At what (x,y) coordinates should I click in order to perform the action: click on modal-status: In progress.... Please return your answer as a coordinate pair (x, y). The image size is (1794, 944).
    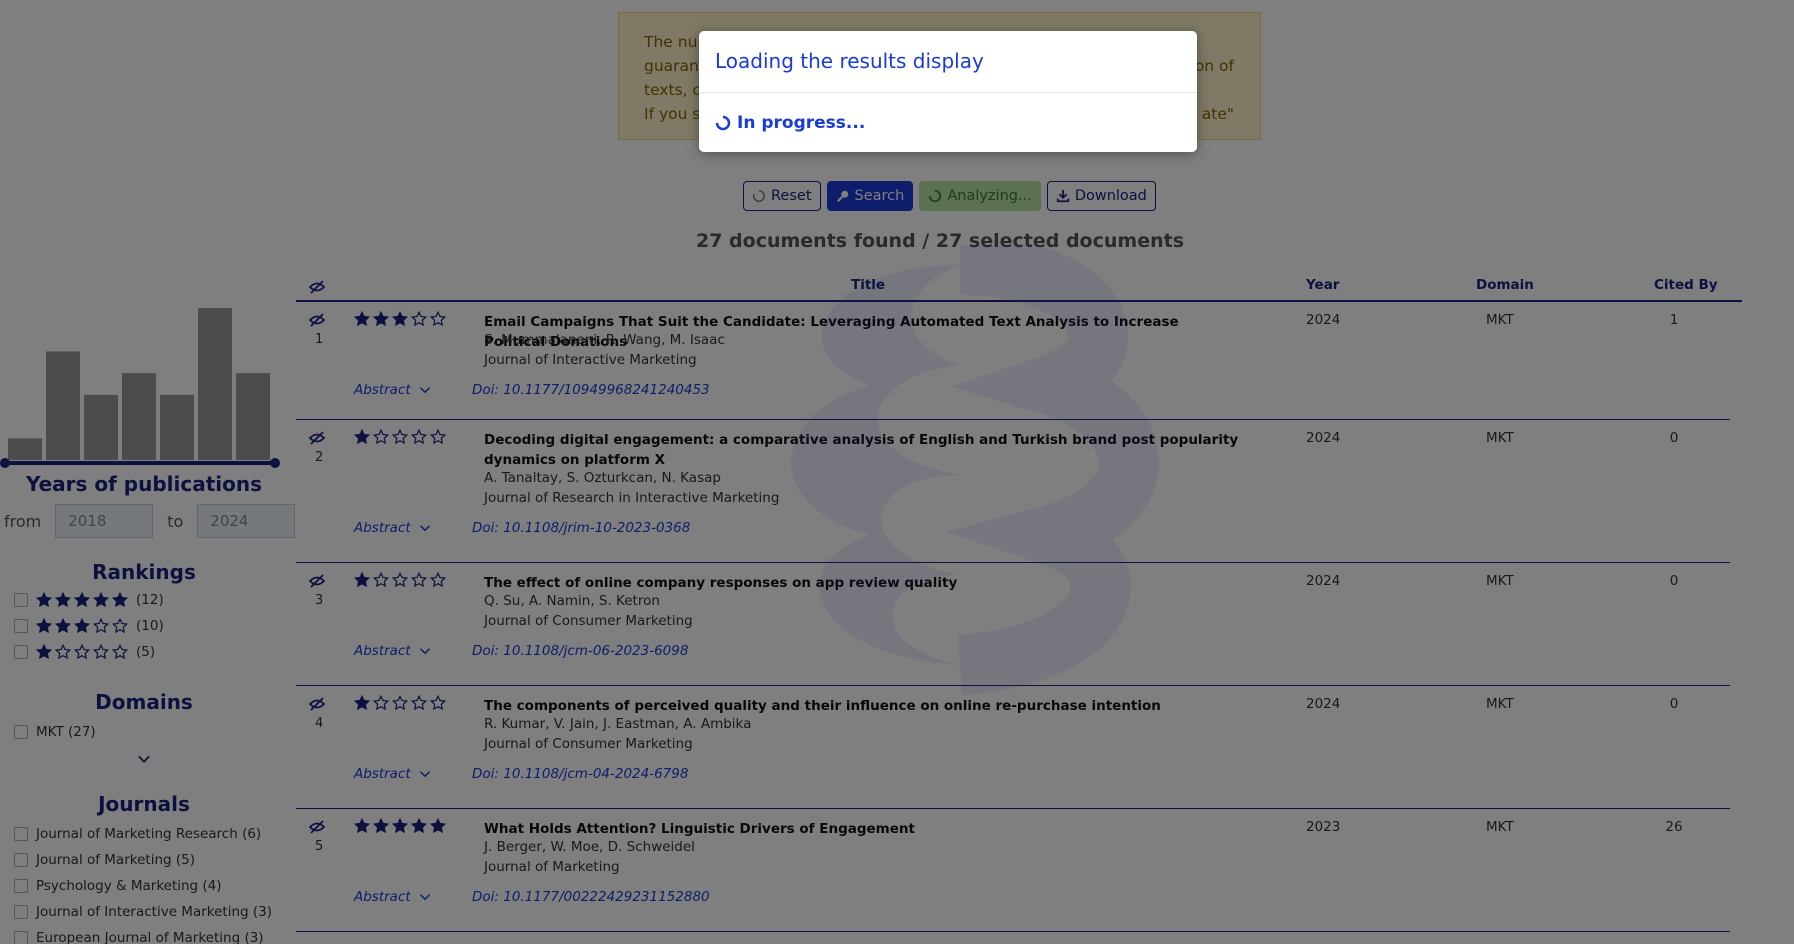
    Looking at the image, I should click on (948, 123).